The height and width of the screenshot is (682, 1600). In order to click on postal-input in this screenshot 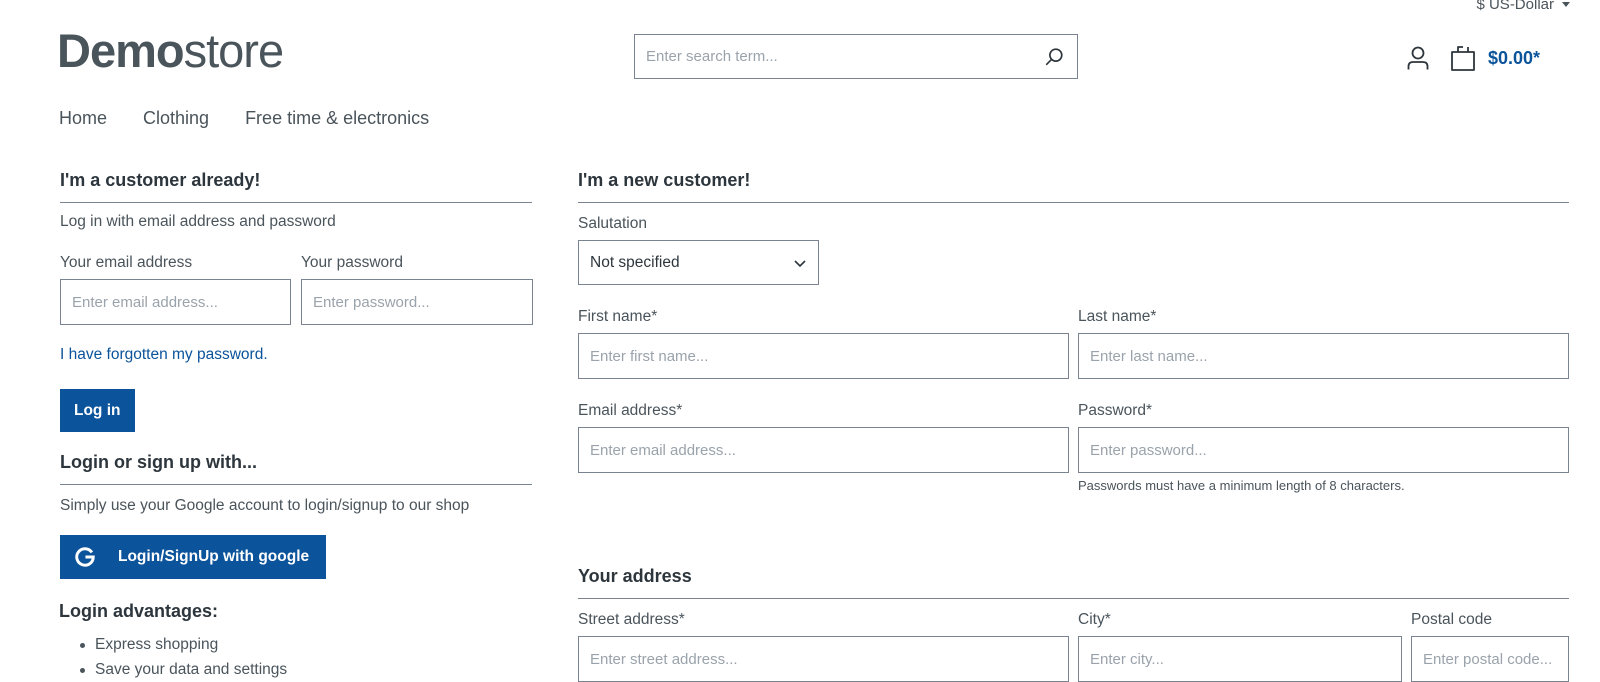, I will do `click(1490, 659)`.